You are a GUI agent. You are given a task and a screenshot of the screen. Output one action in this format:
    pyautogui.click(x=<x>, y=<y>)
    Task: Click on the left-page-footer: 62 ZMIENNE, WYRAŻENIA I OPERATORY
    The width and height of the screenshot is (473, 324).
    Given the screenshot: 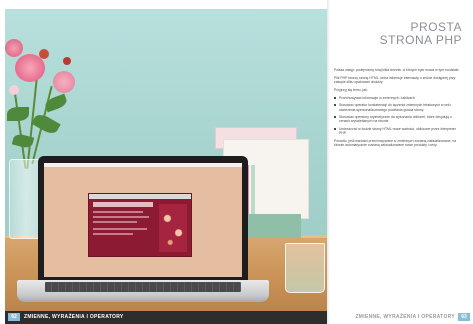 What is the action you would take?
    pyautogui.click(x=166, y=317)
    